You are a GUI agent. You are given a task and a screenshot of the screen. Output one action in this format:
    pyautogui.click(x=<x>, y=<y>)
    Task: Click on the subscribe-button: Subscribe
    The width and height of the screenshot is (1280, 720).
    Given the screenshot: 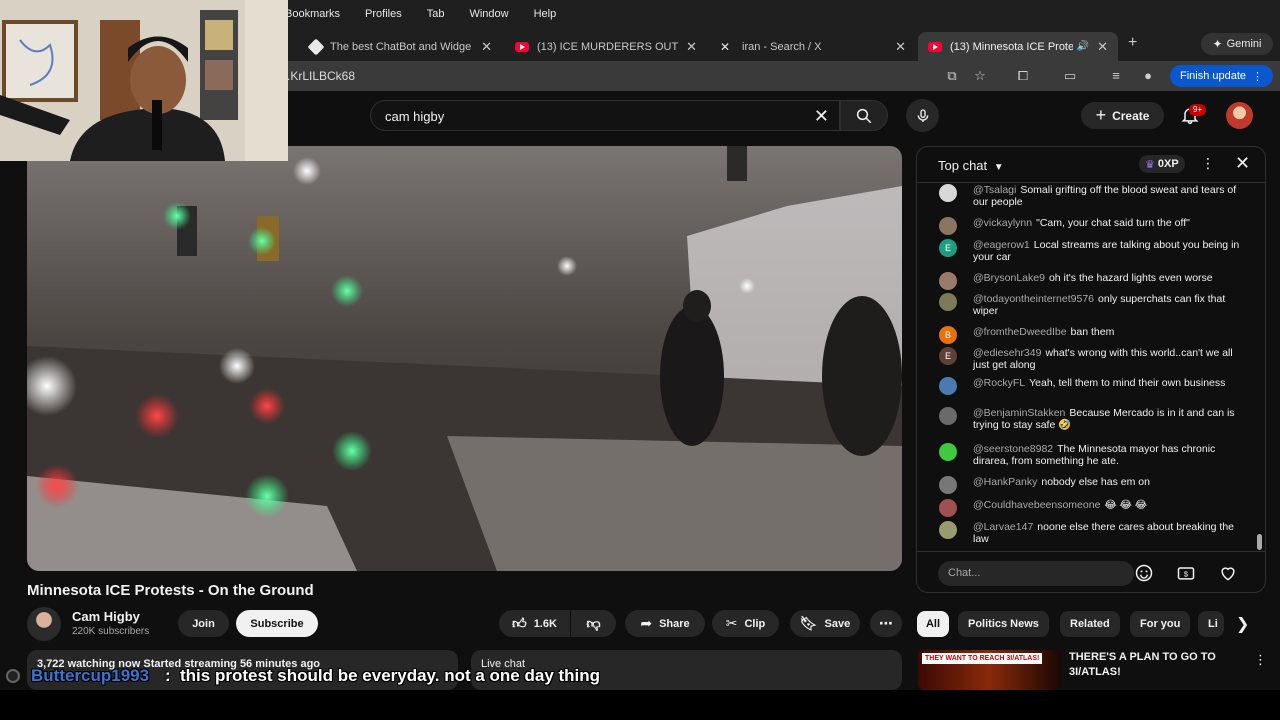 What is the action you would take?
    pyautogui.click(x=277, y=623)
    